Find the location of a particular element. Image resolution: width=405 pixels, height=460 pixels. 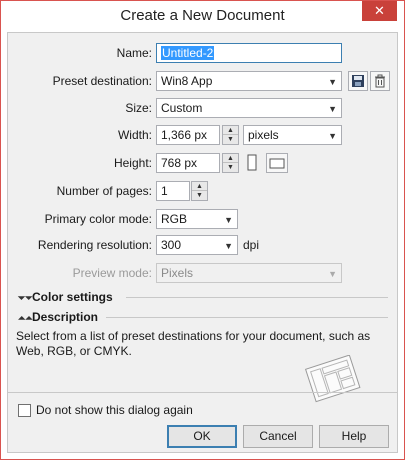

height-stepper: ▲ ▼ is located at coordinates (230, 163).